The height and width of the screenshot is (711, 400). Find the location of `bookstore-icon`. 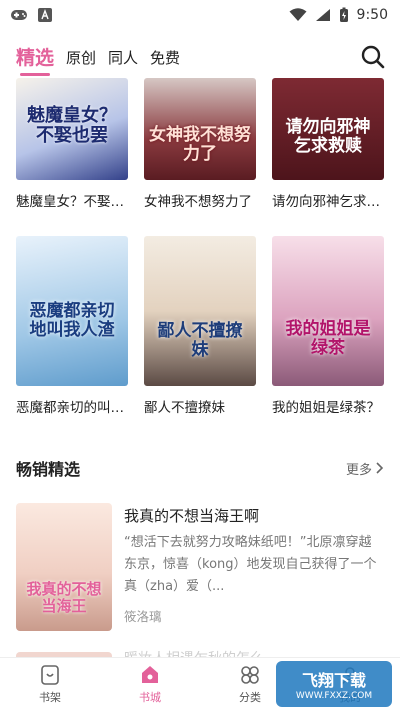

bookstore-icon is located at coordinates (150, 674).